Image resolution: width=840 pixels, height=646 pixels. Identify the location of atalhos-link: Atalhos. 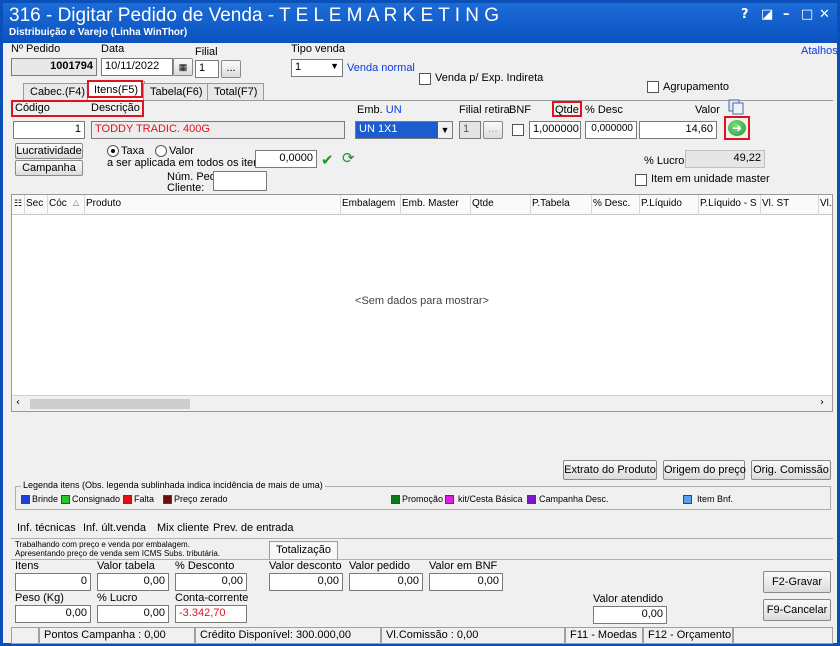
(819, 51).